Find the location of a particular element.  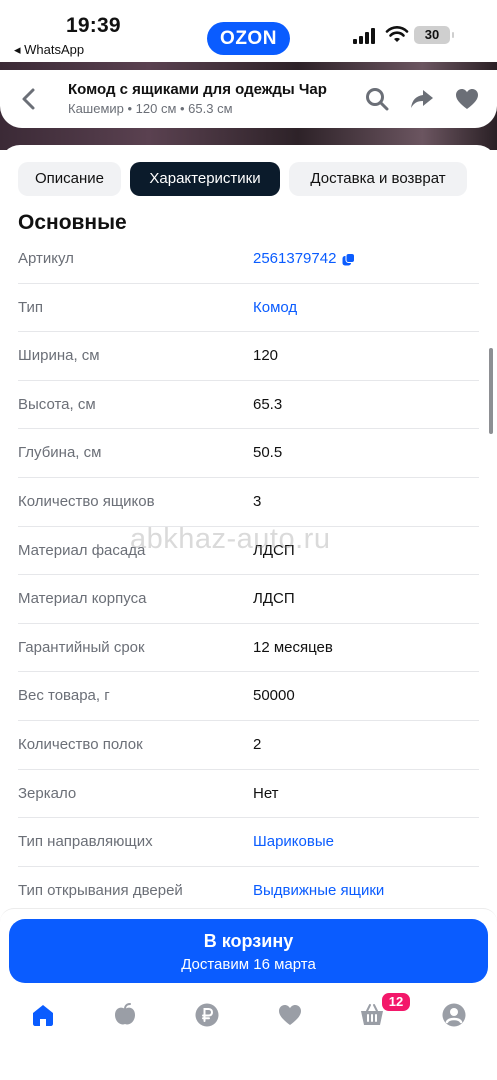

tab-delivery-returns: Доставка и возврат is located at coordinates (378, 179).